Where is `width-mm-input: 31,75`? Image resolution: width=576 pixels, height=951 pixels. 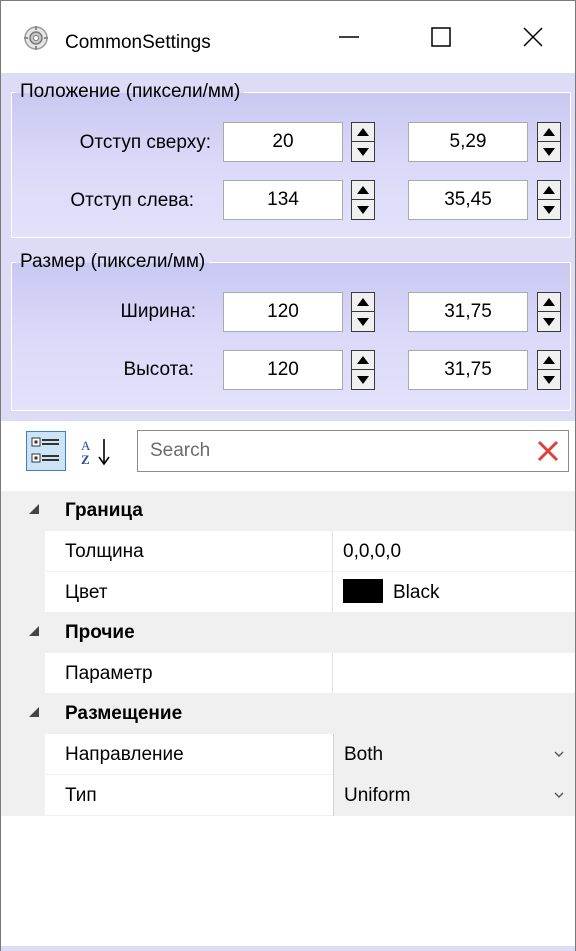 width-mm-input: 31,75 is located at coordinates (468, 312).